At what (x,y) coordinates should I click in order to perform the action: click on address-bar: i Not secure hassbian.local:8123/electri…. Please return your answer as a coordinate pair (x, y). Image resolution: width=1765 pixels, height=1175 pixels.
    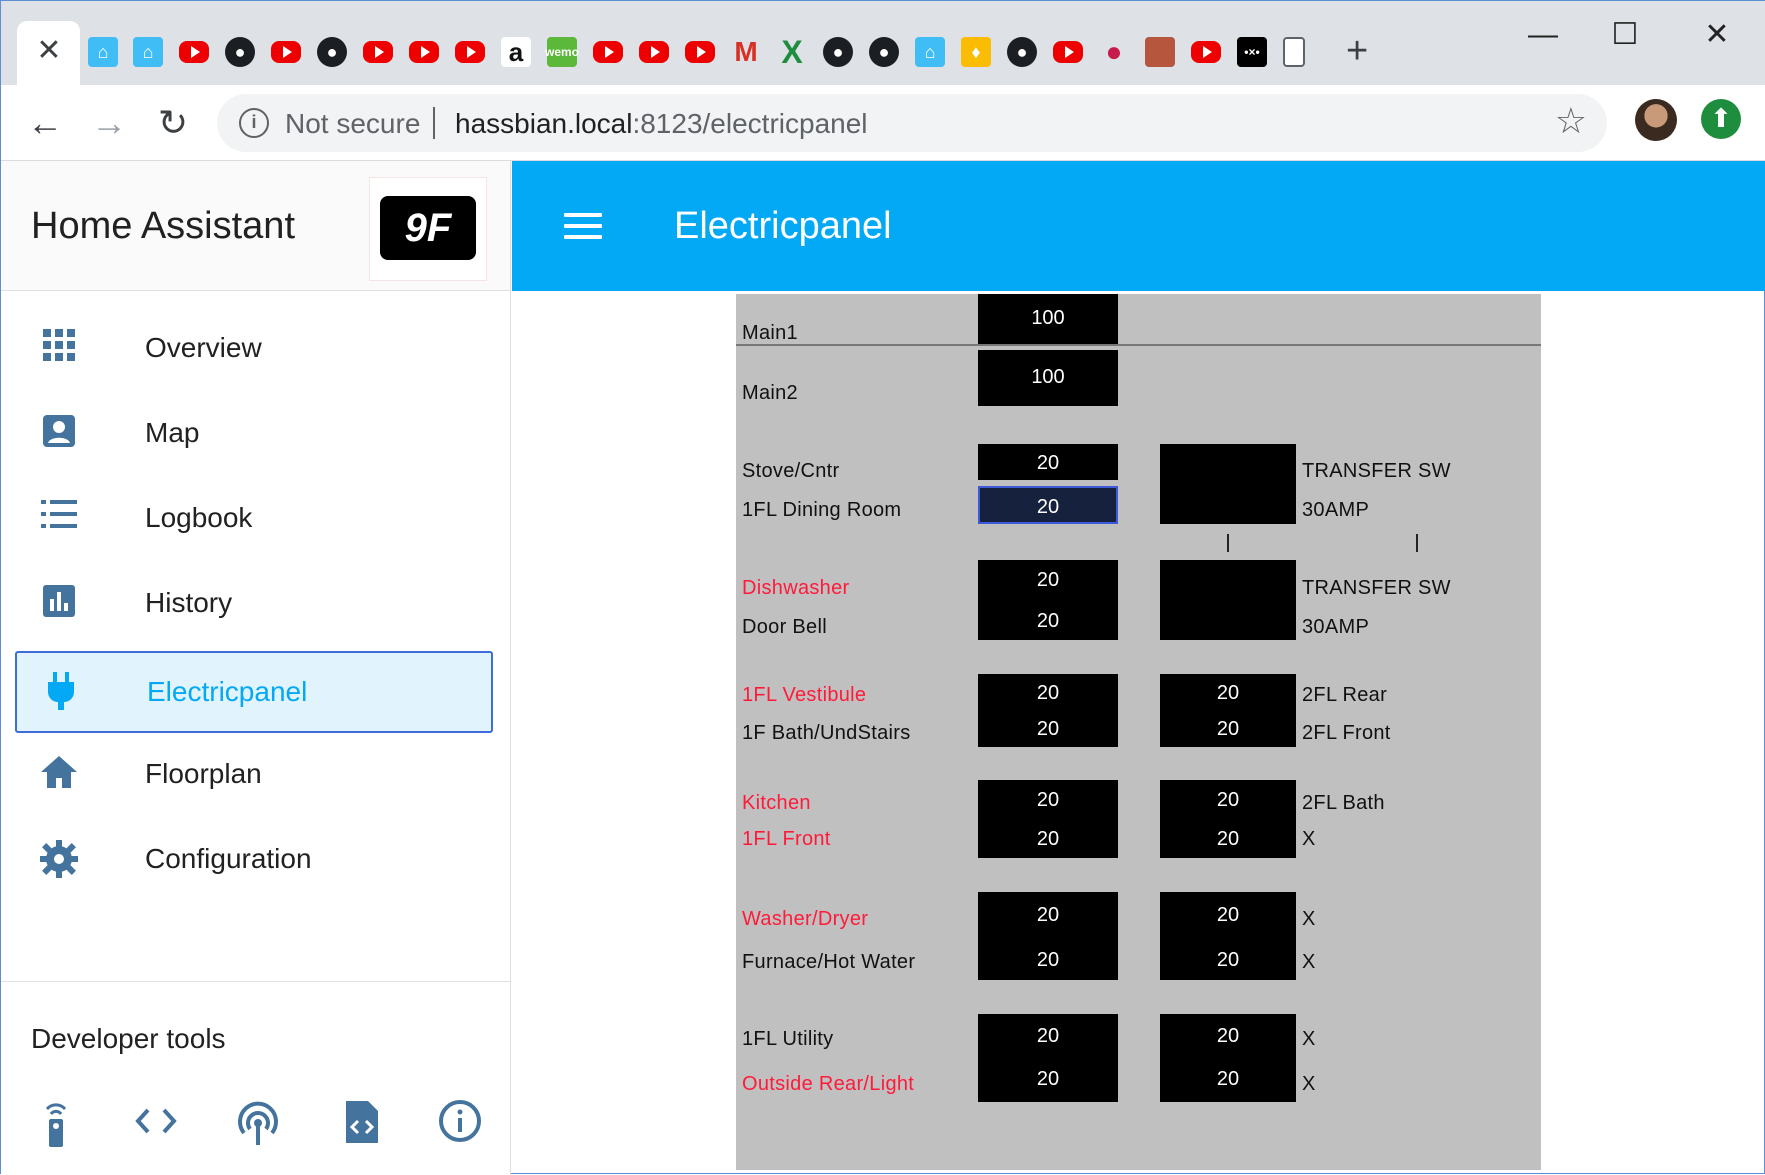
    Looking at the image, I should click on (912, 123).